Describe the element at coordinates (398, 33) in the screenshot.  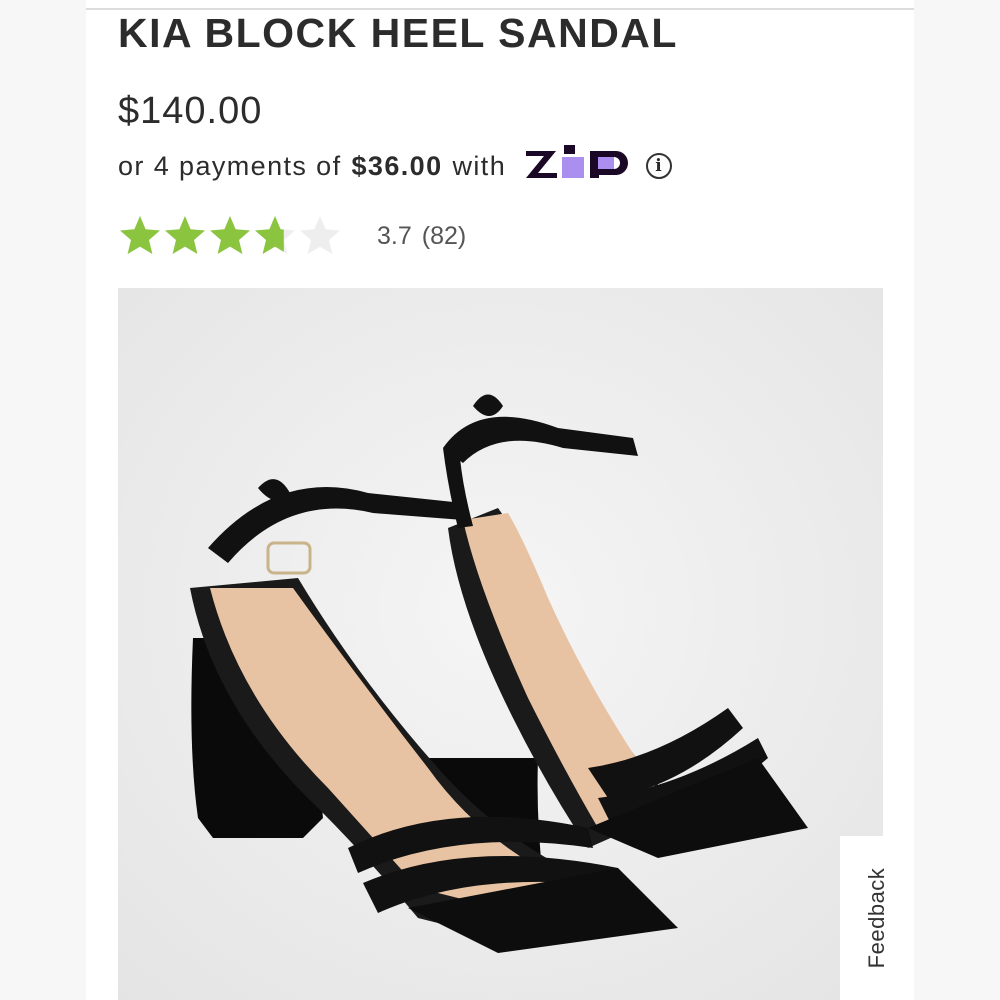
I see `product-title: KIA BLOCK HEEL SANDAL` at that location.